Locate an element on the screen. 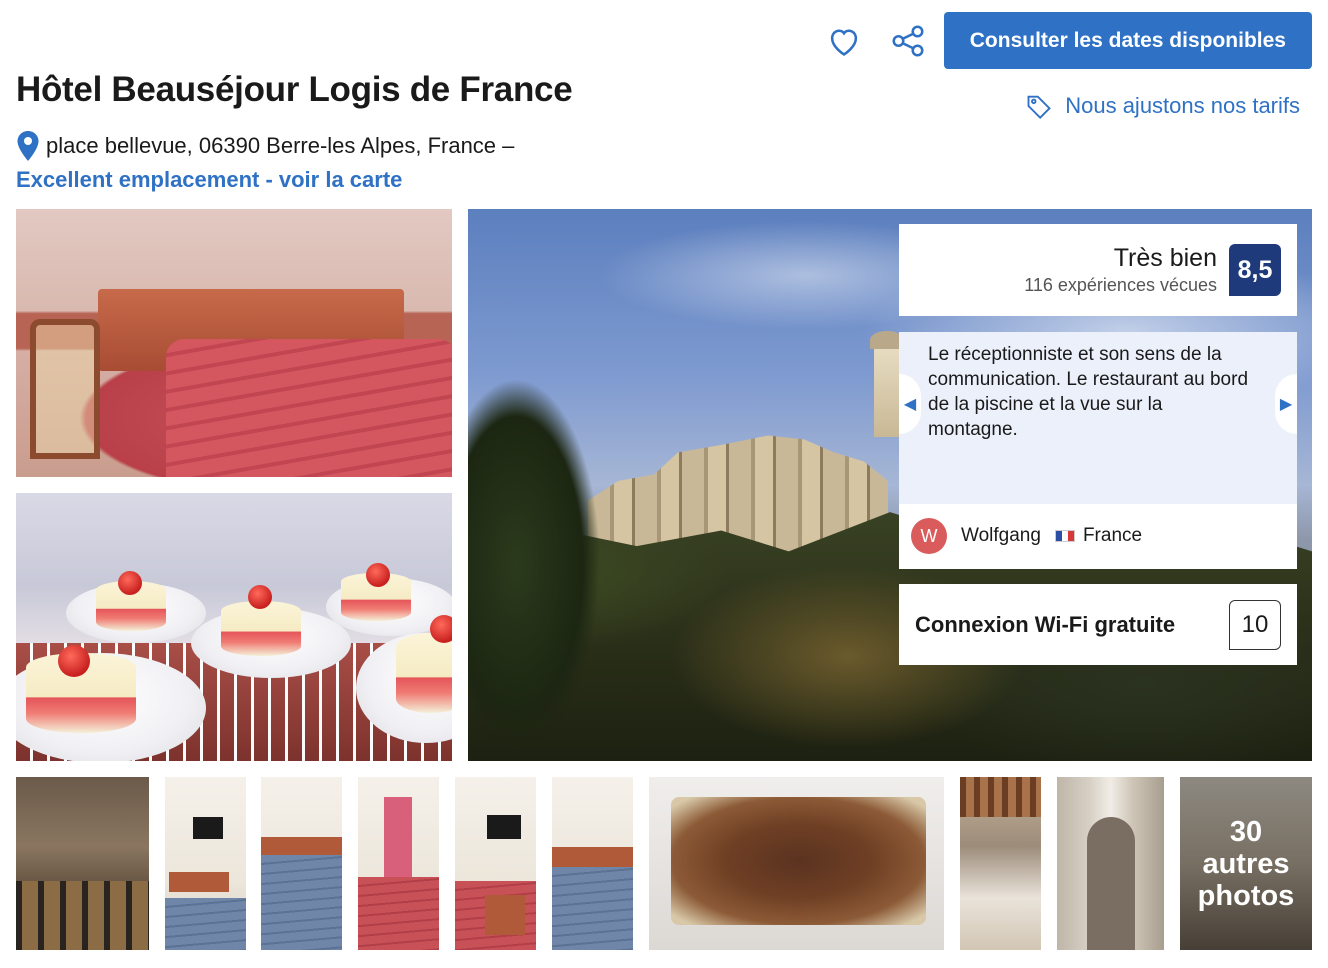 This screenshot has width=1328, height=968. share-icon is located at coordinates (908, 40).